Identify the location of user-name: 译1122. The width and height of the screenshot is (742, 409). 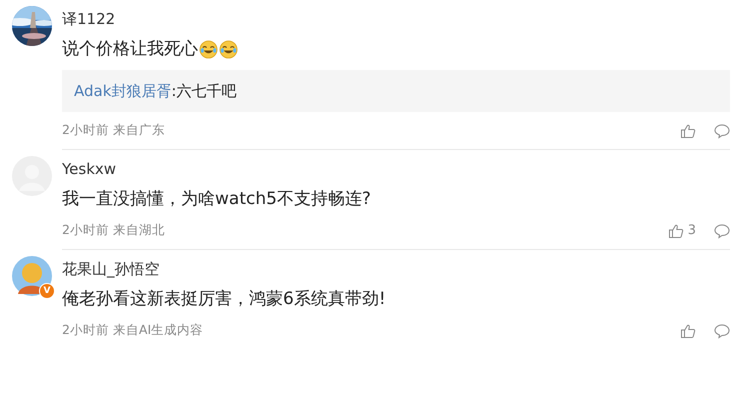
(396, 19).